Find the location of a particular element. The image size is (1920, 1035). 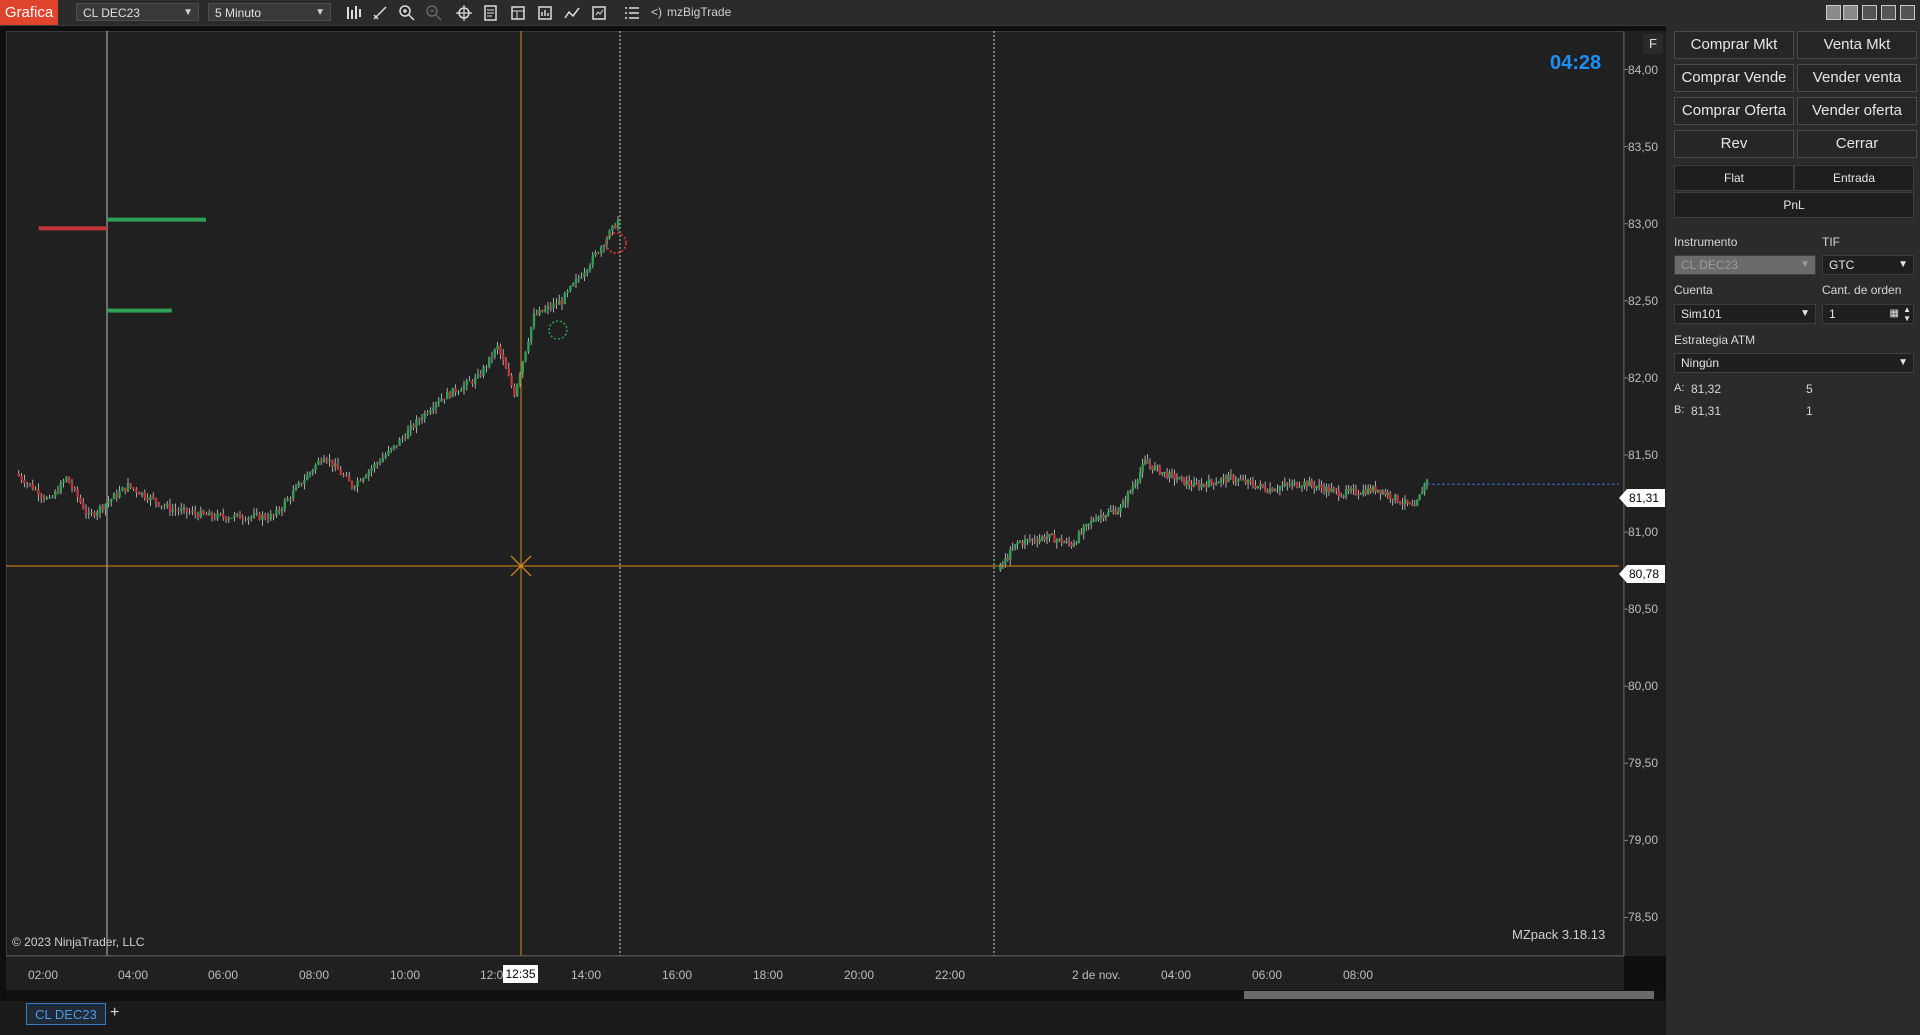

stepper-arrows-icon: ▲ ▼ is located at coordinates (1907, 314).